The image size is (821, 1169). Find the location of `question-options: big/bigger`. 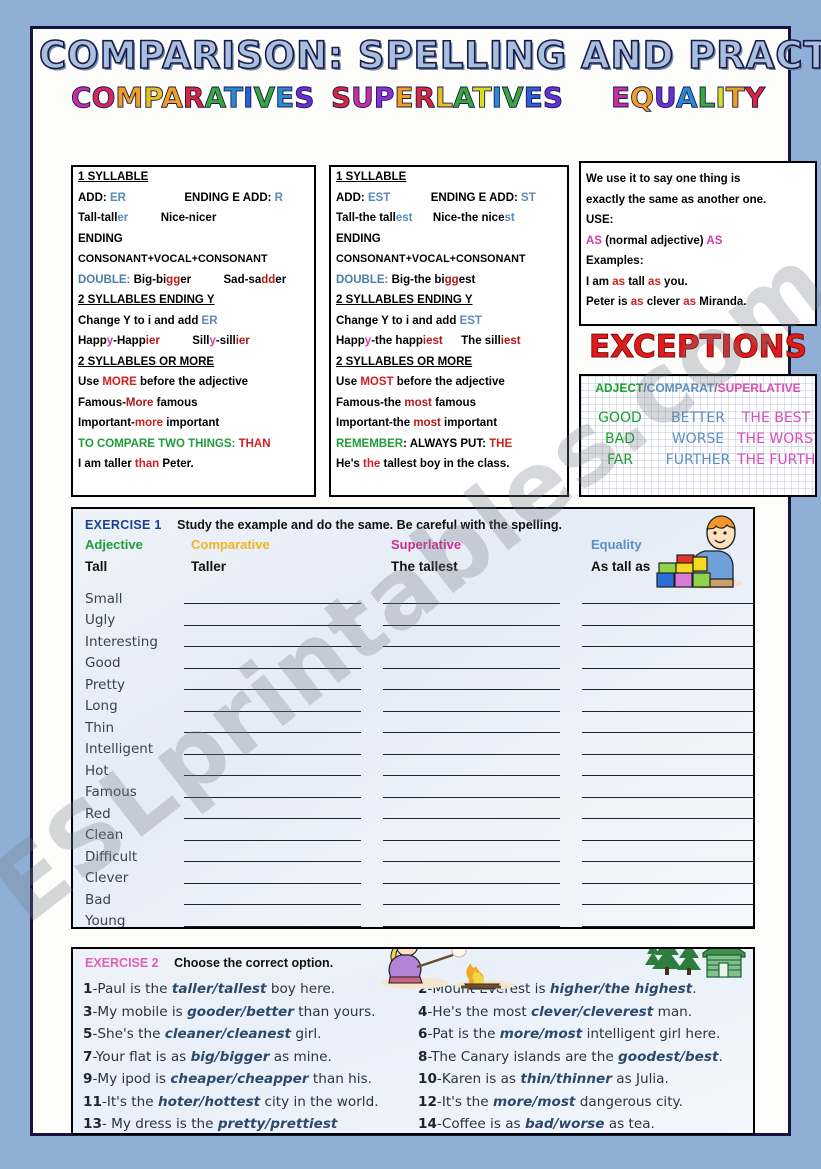

question-options: big/bigger is located at coordinates (230, 1057).